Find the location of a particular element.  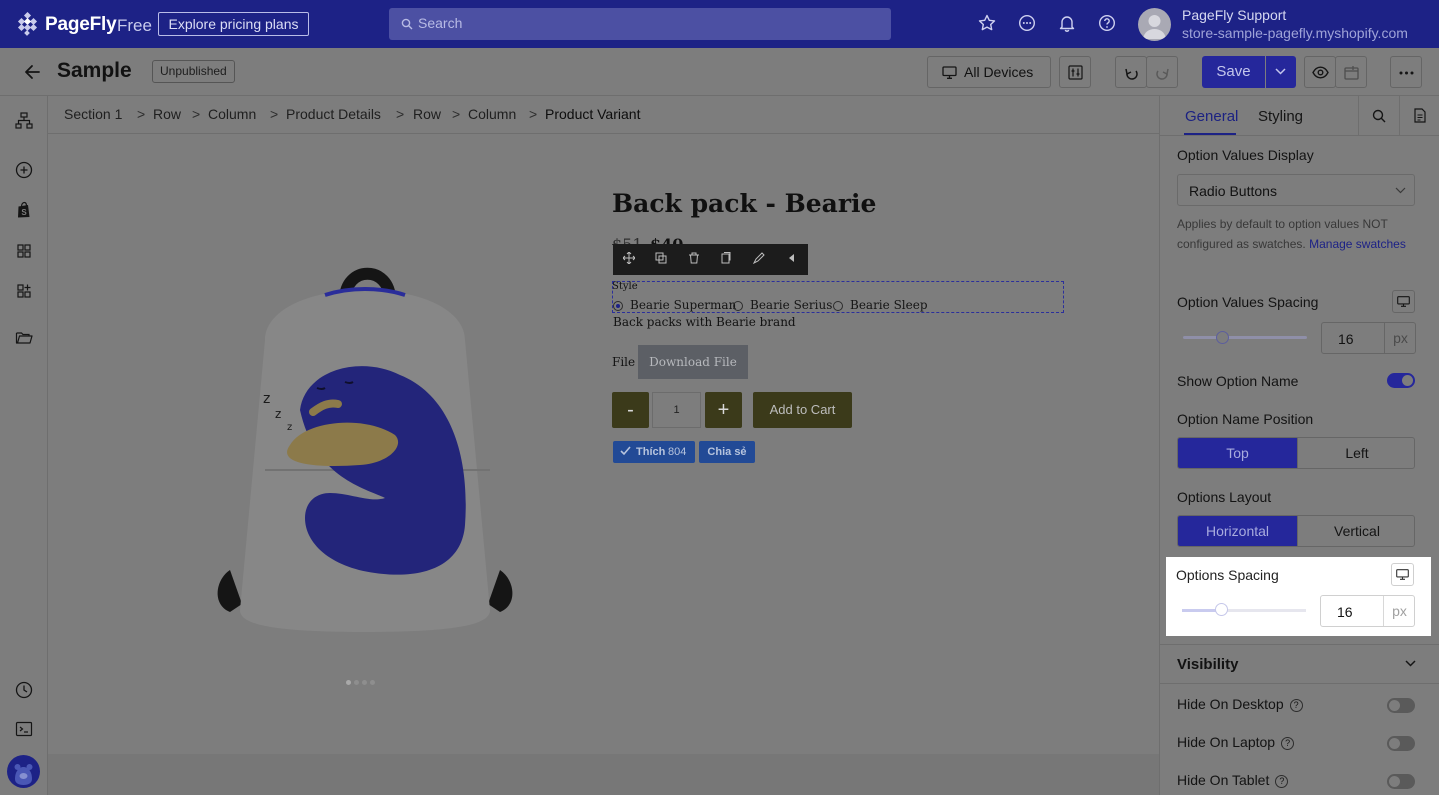

publish-button is located at coordinates (1351, 72).